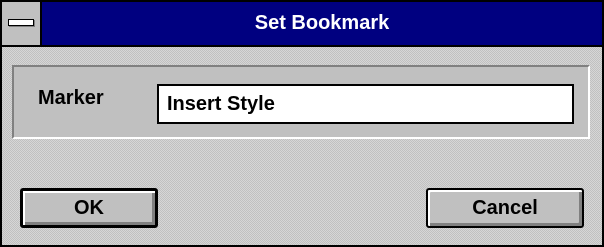  Describe the element at coordinates (89, 208) in the screenshot. I see `ok-button: OK` at that location.